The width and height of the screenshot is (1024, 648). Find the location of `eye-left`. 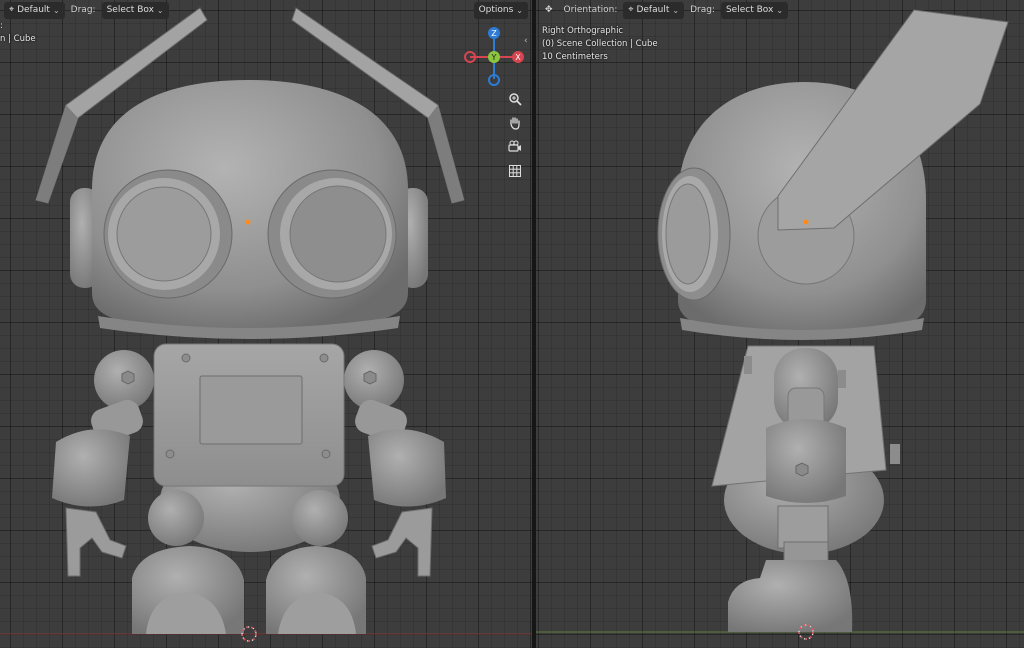

eye-left is located at coordinates (168, 234).